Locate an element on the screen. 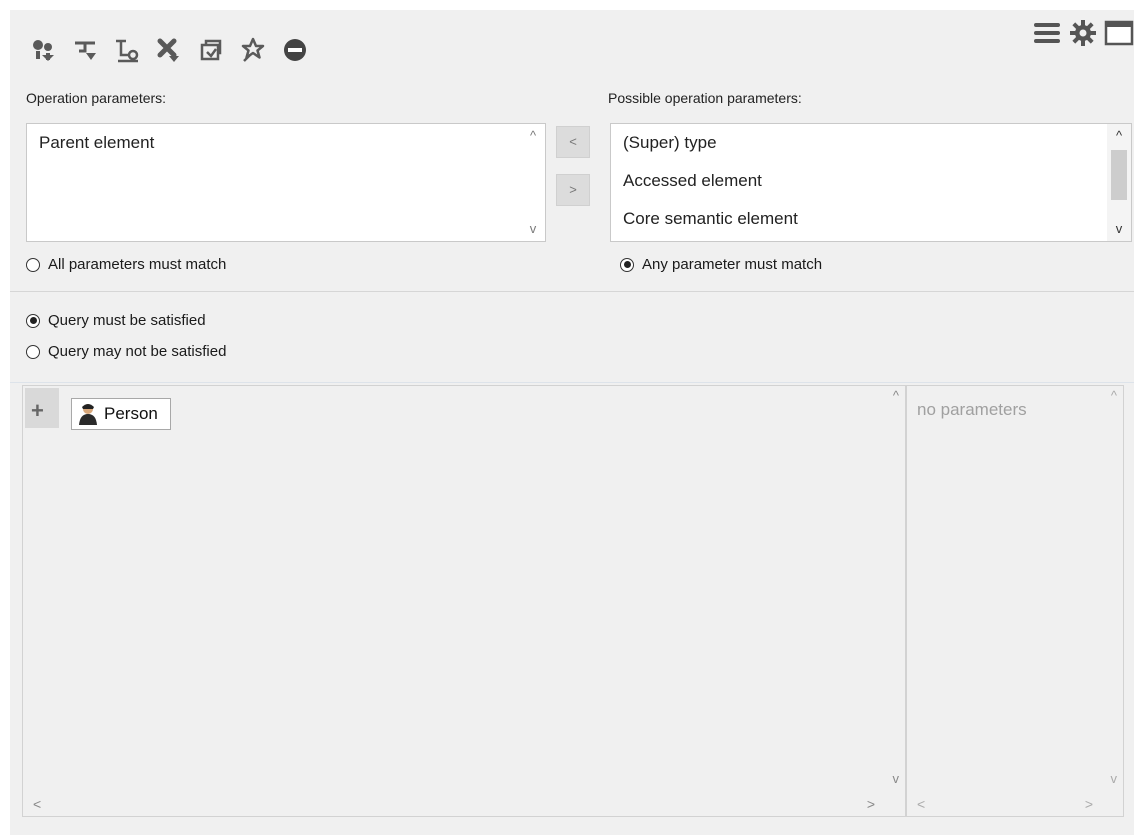  settings-icon is located at coordinates (1083, 35).